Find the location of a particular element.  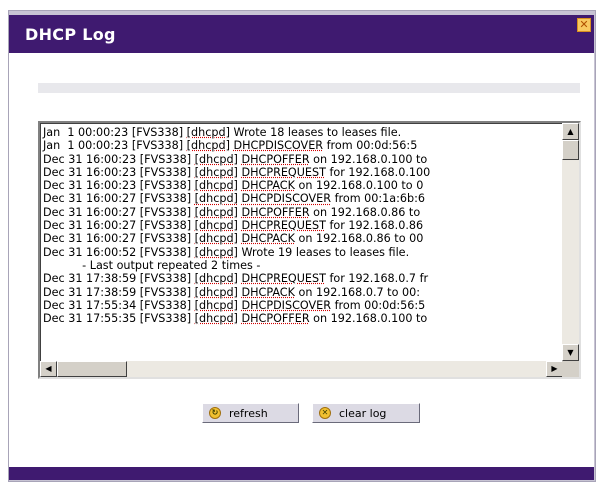

scroll-up-button: ▲ is located at coordinates (570, 131).